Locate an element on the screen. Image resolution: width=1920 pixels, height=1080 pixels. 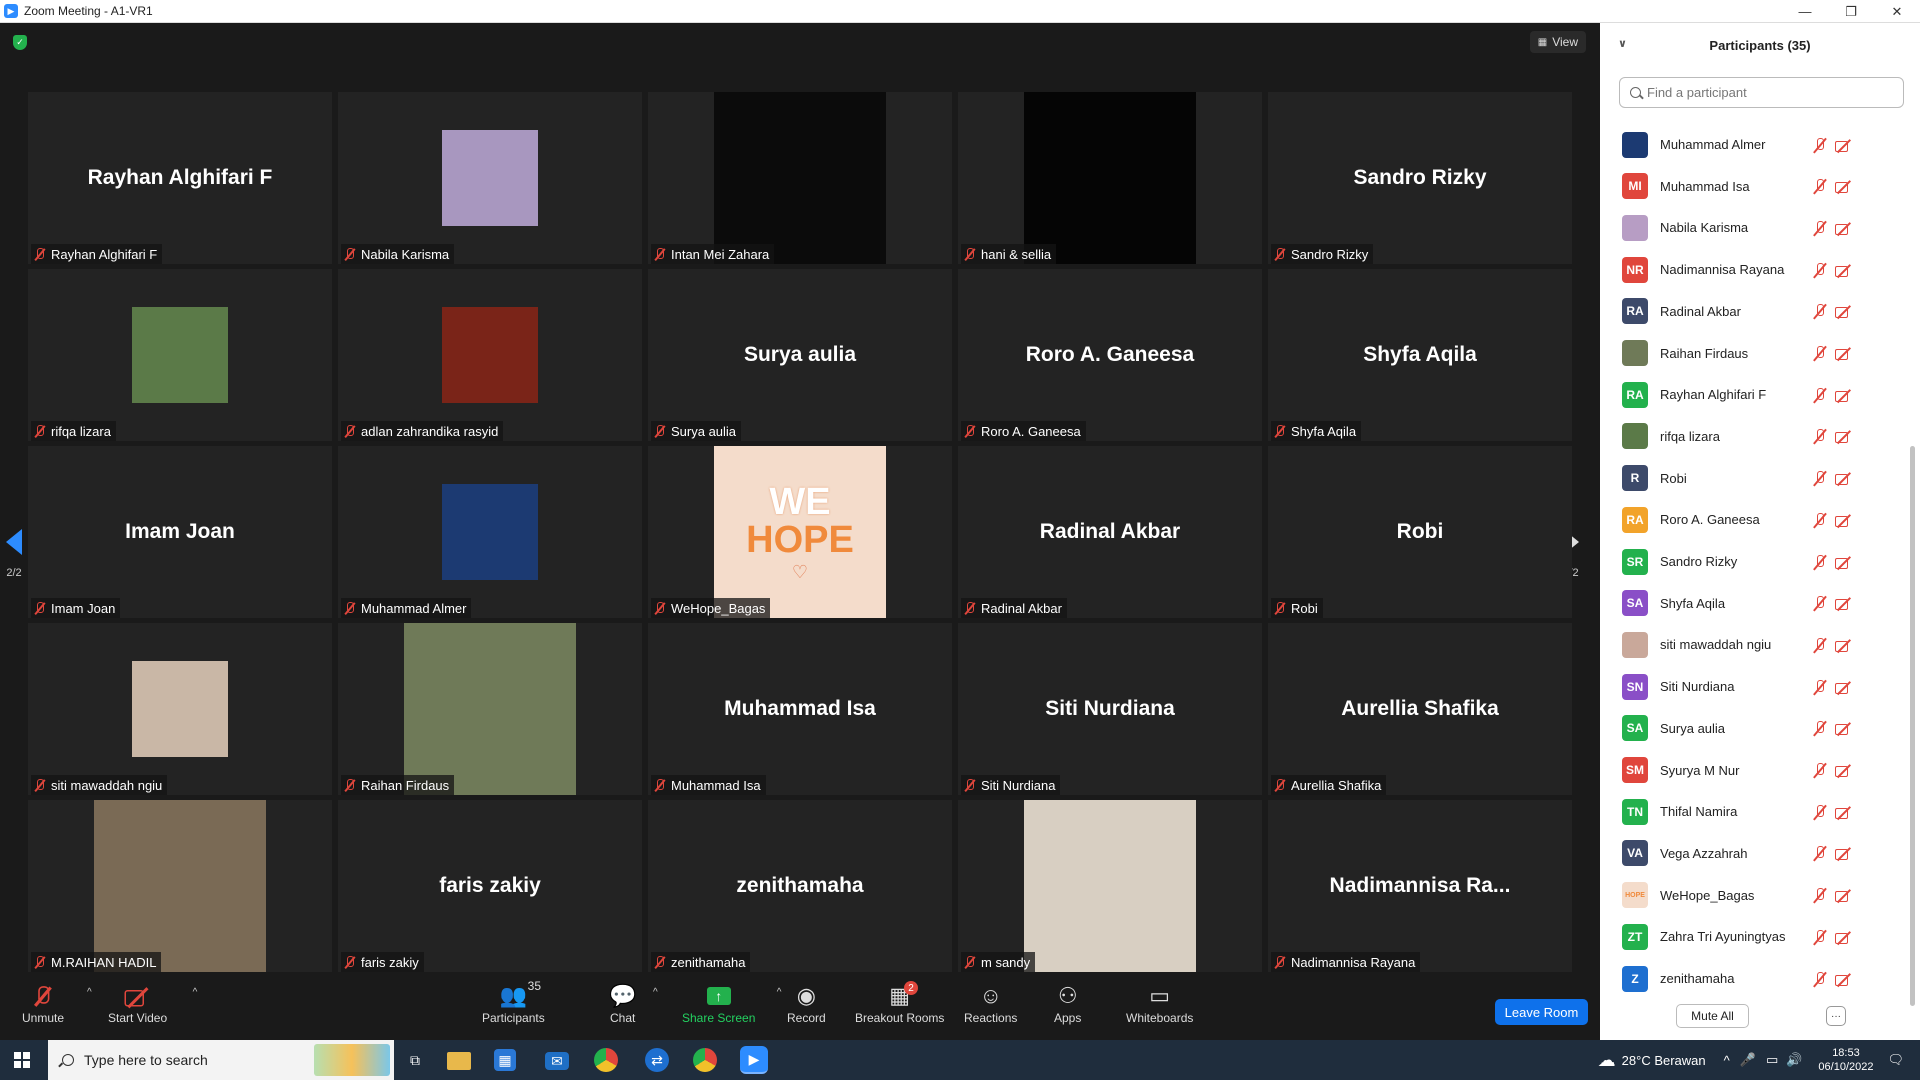
view-button: ▦ View is located at coordinates (1557, 42).